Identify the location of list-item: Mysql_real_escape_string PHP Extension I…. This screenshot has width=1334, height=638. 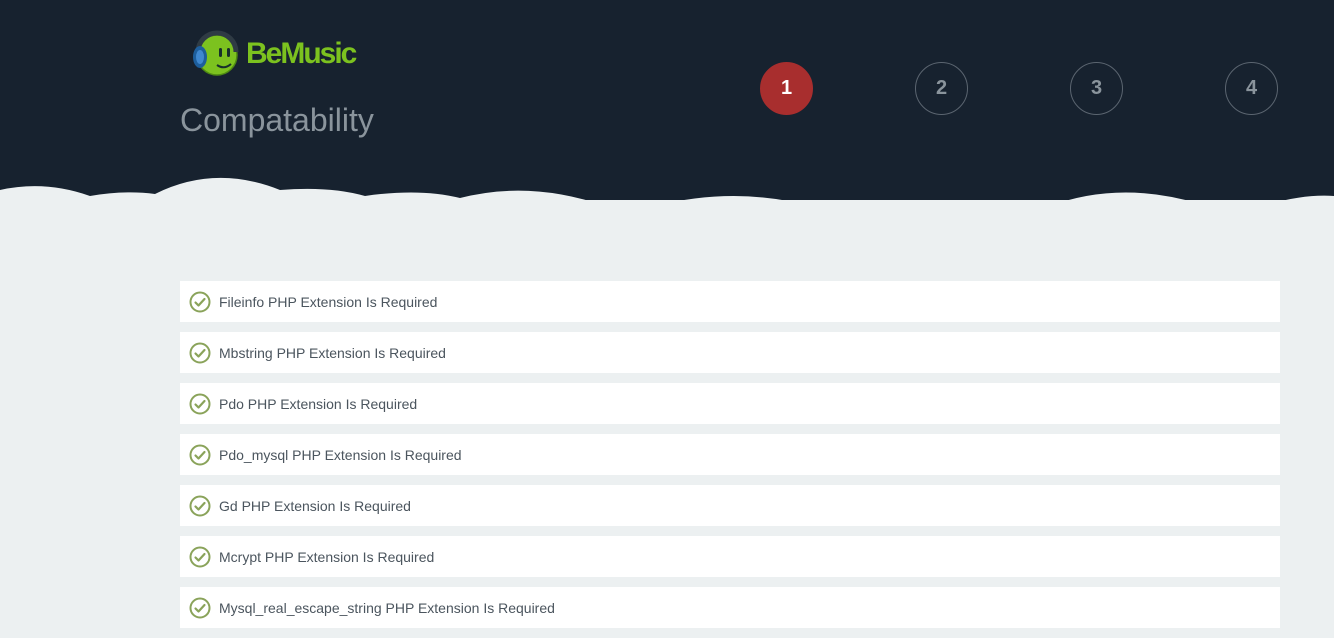
(730, 607).